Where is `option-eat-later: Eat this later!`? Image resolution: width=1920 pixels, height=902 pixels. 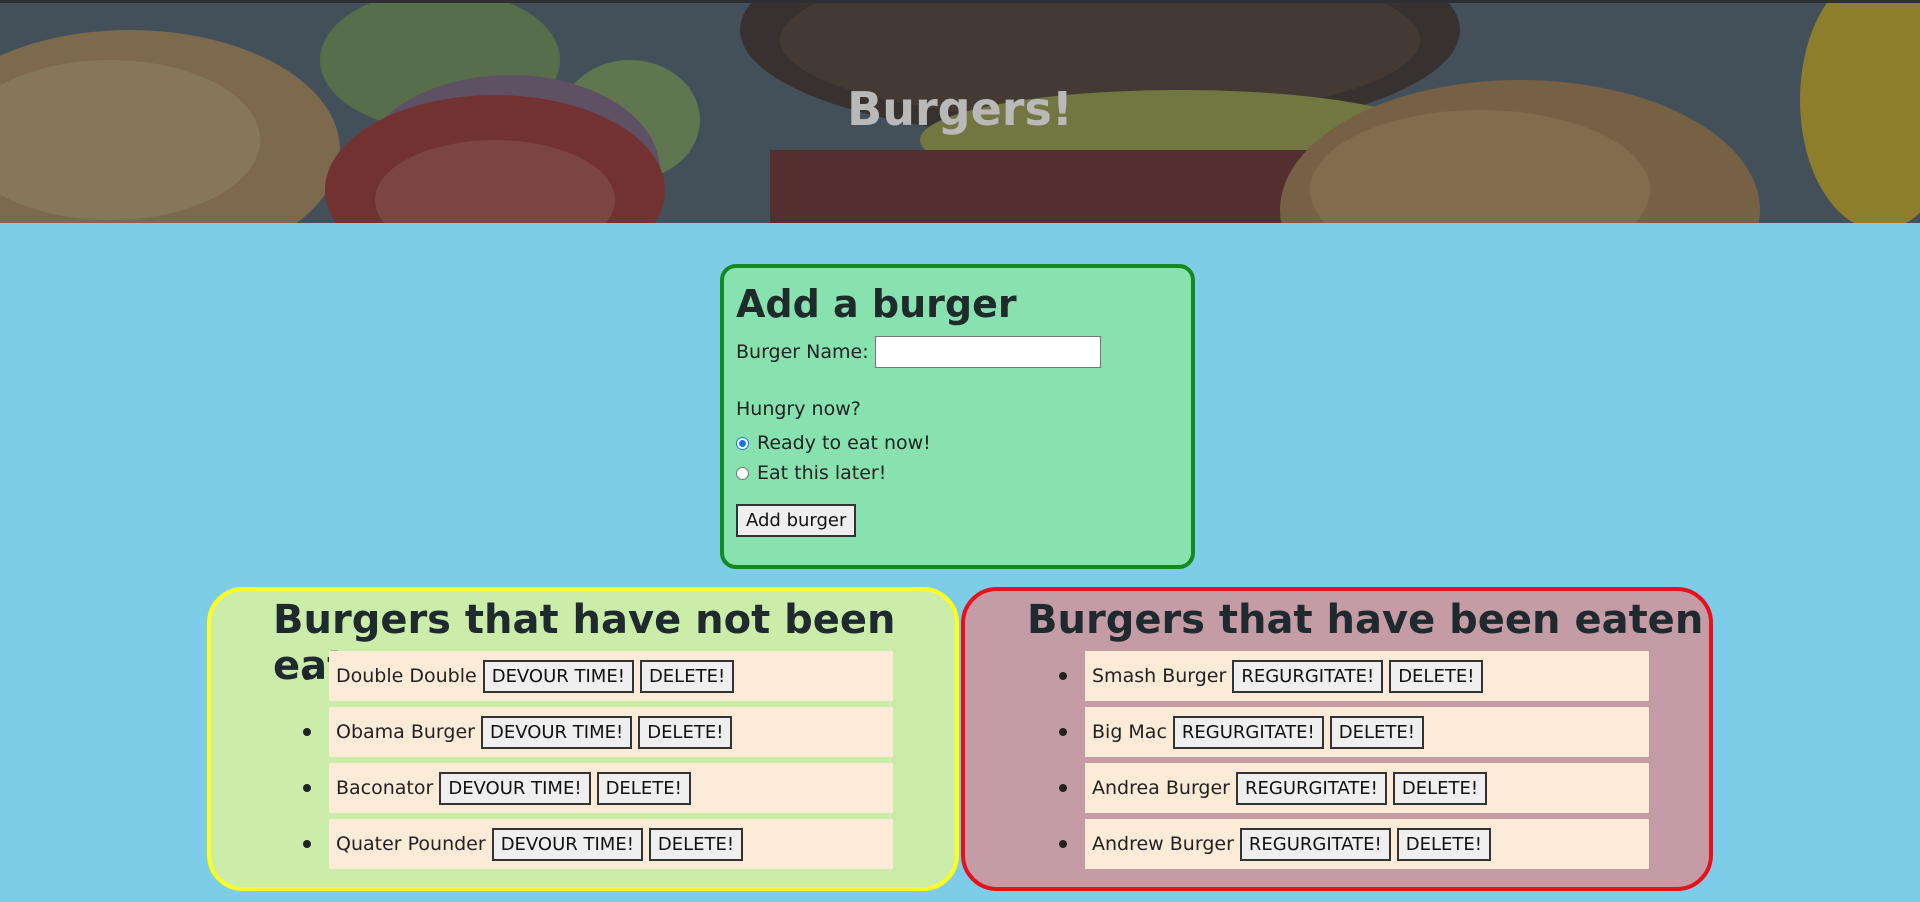 option-eat-later: Eat this later! is located at coordinates (963, 473).